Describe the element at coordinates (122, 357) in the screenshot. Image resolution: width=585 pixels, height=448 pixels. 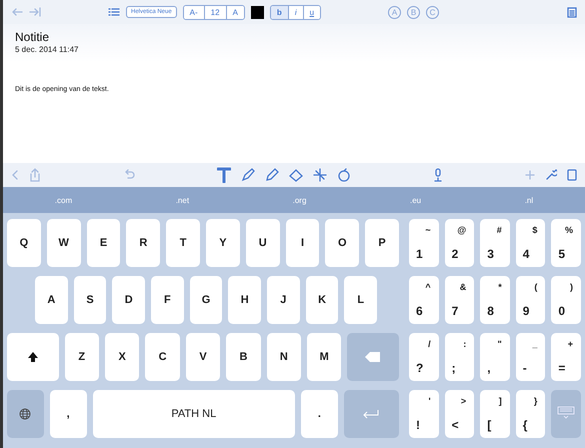
I see `key: X` at that location.